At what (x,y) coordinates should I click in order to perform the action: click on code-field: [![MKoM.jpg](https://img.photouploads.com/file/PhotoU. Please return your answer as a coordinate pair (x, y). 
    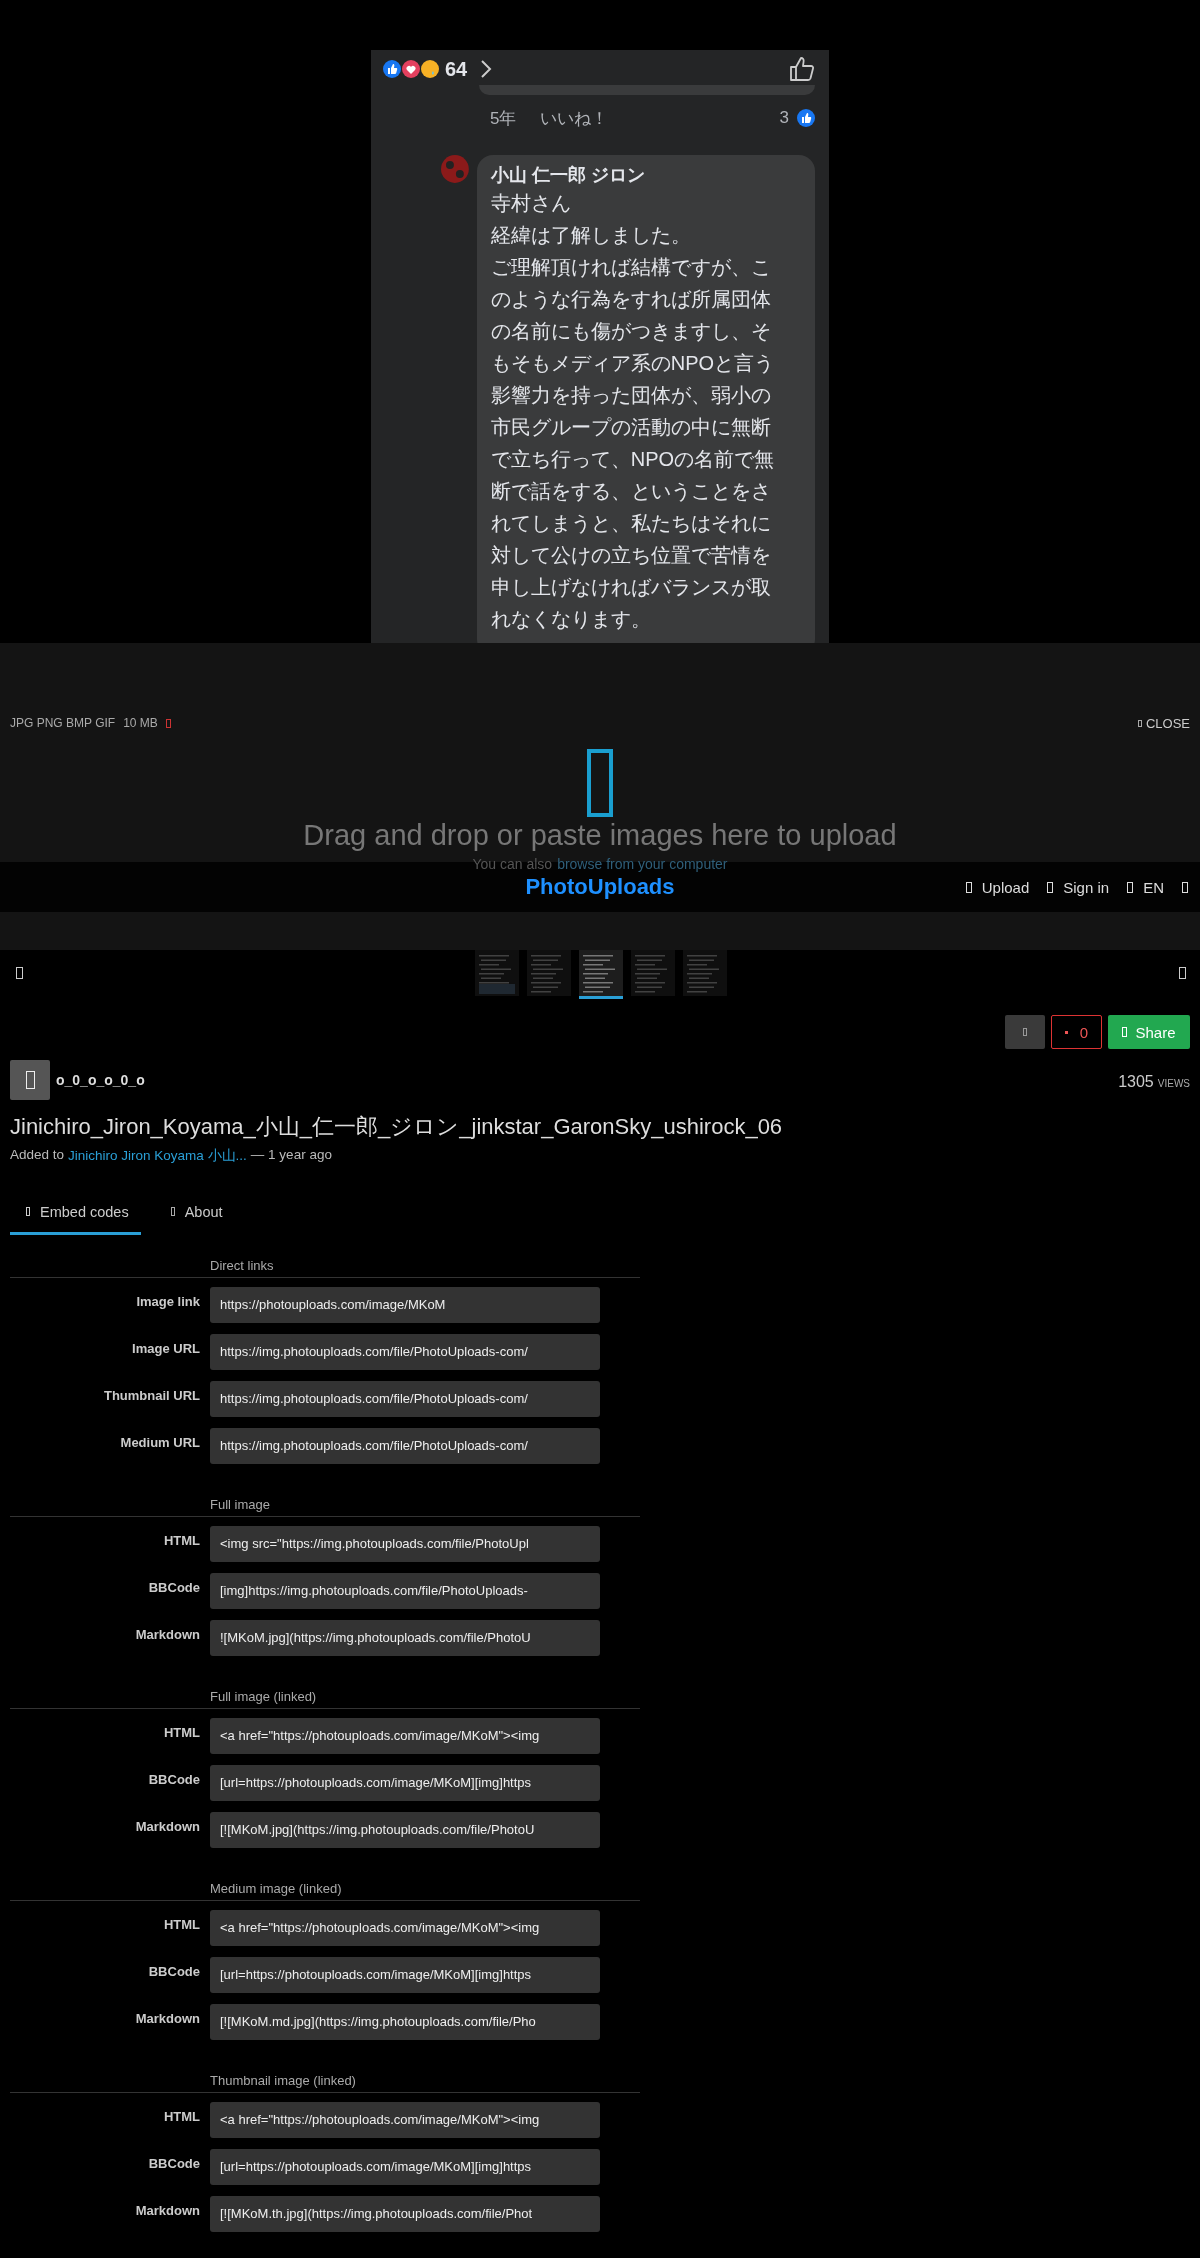
    Looking at the image, I should click on (405, 1830).